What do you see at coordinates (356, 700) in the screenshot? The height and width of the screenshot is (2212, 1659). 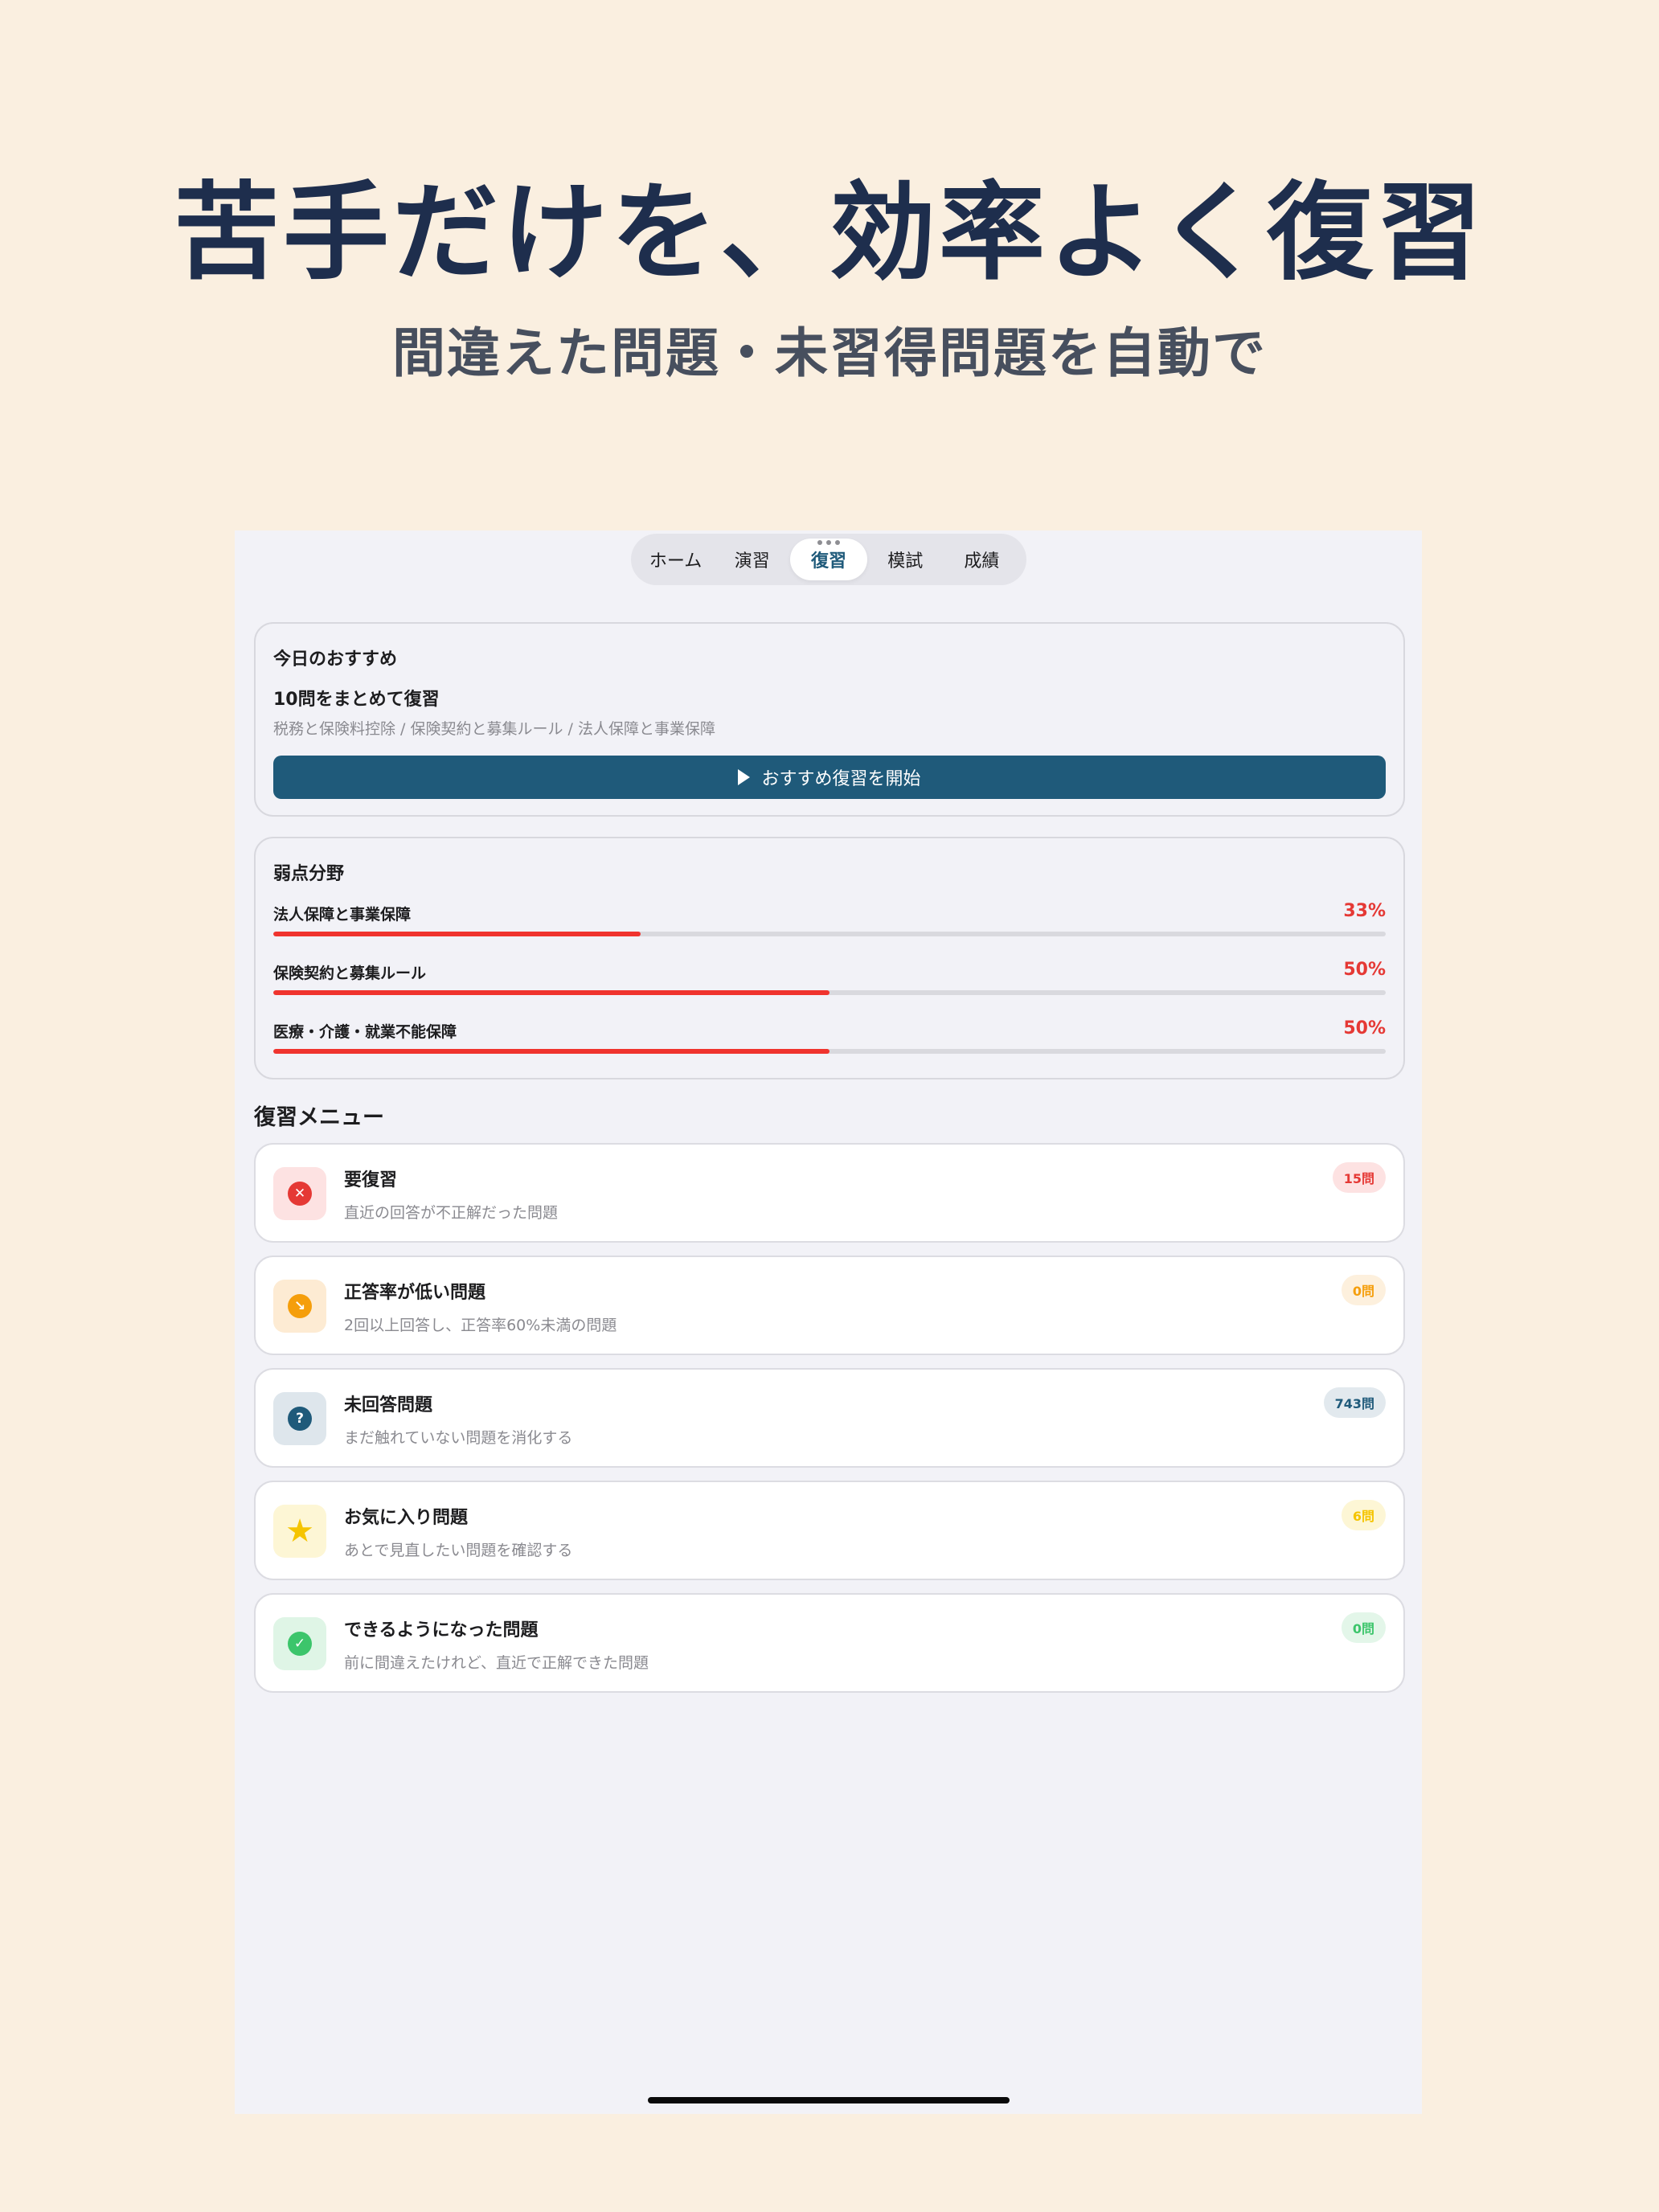 I see `recommendation-headline: 10問をまとめて復習` at bounding box center [356, 700].